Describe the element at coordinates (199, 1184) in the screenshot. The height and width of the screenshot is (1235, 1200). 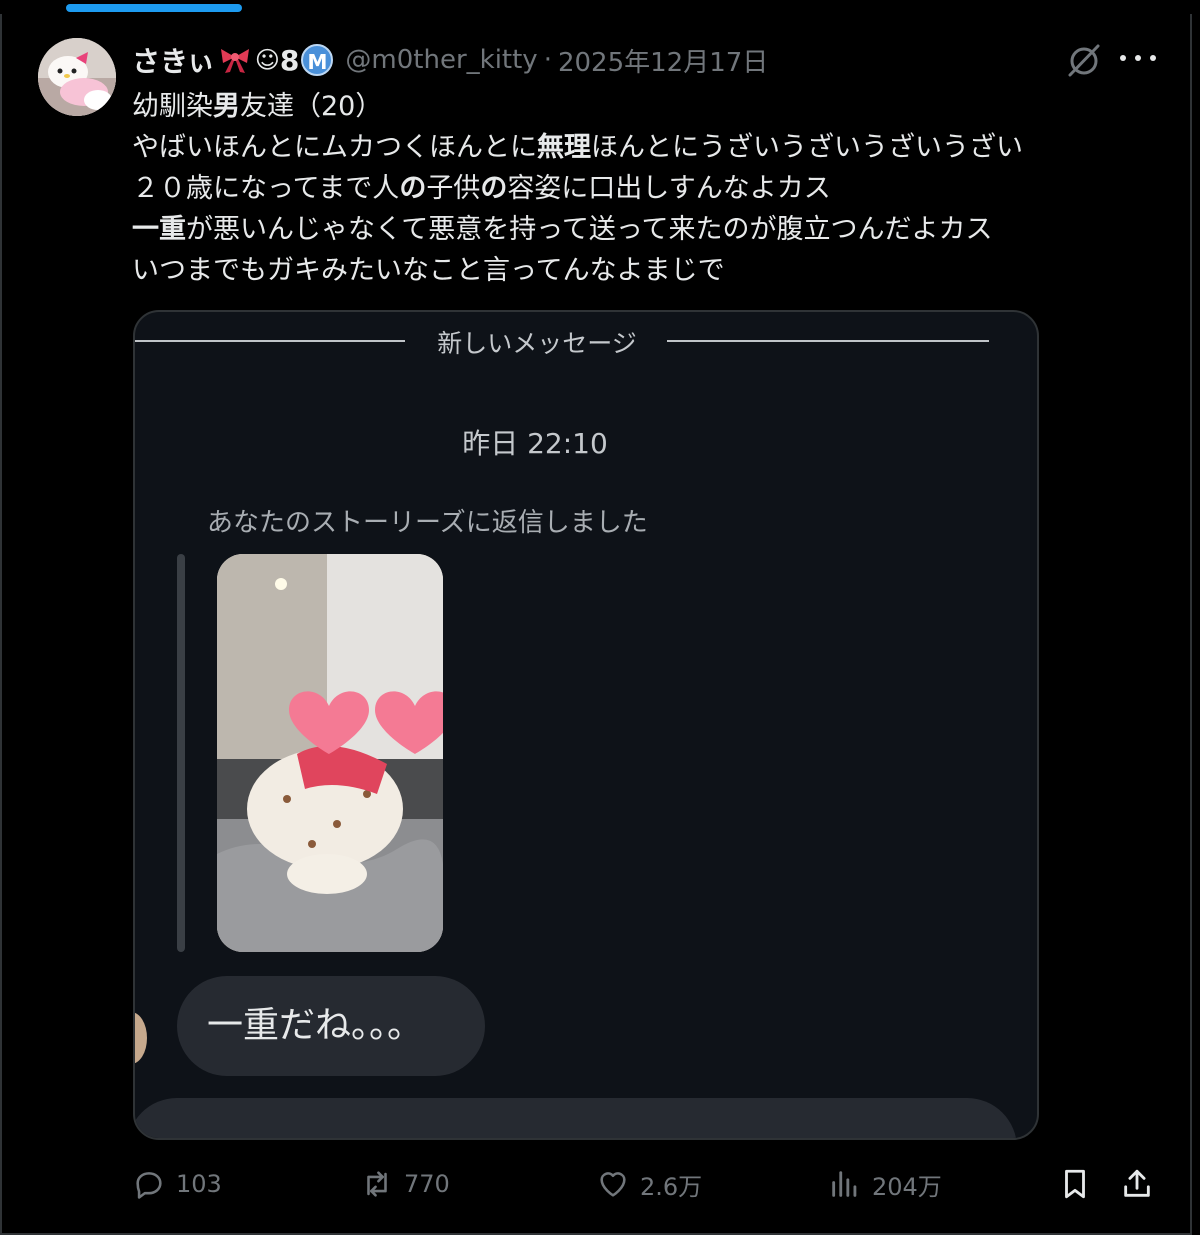
I see `reply-count: 103` at that location.